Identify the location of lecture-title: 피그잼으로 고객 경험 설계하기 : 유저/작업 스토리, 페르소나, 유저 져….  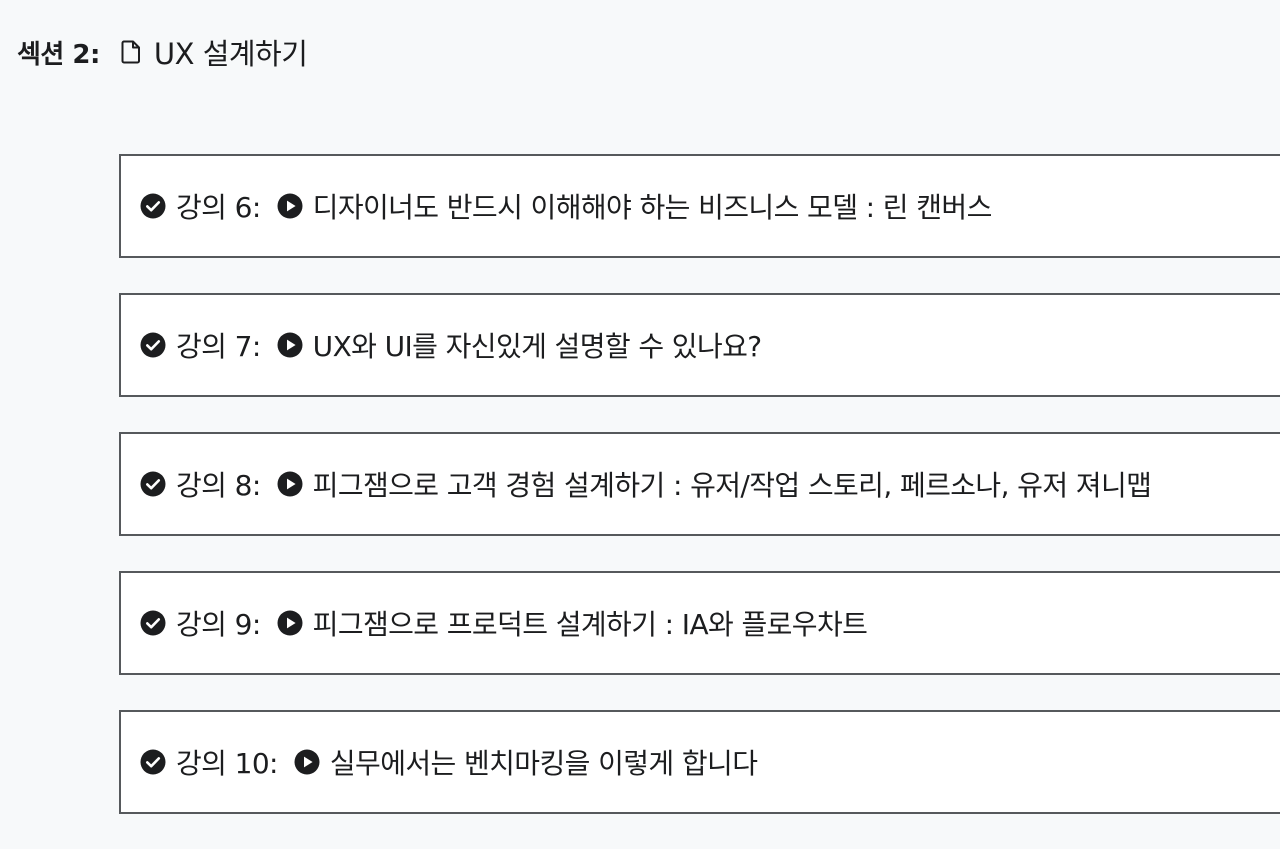
(732, 485).